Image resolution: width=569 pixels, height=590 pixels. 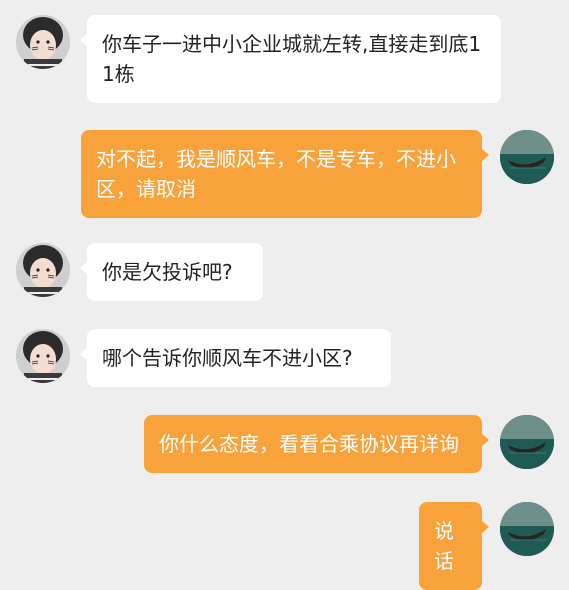 I want to click on outgoing-message-bubble: 说话, so click(x=454, y=546).